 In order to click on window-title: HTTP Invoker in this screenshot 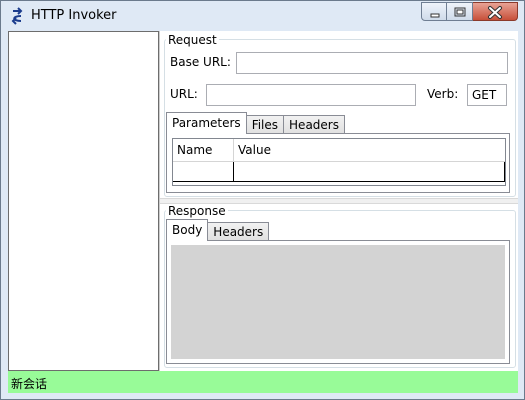, I will do `click(74, 15)`.